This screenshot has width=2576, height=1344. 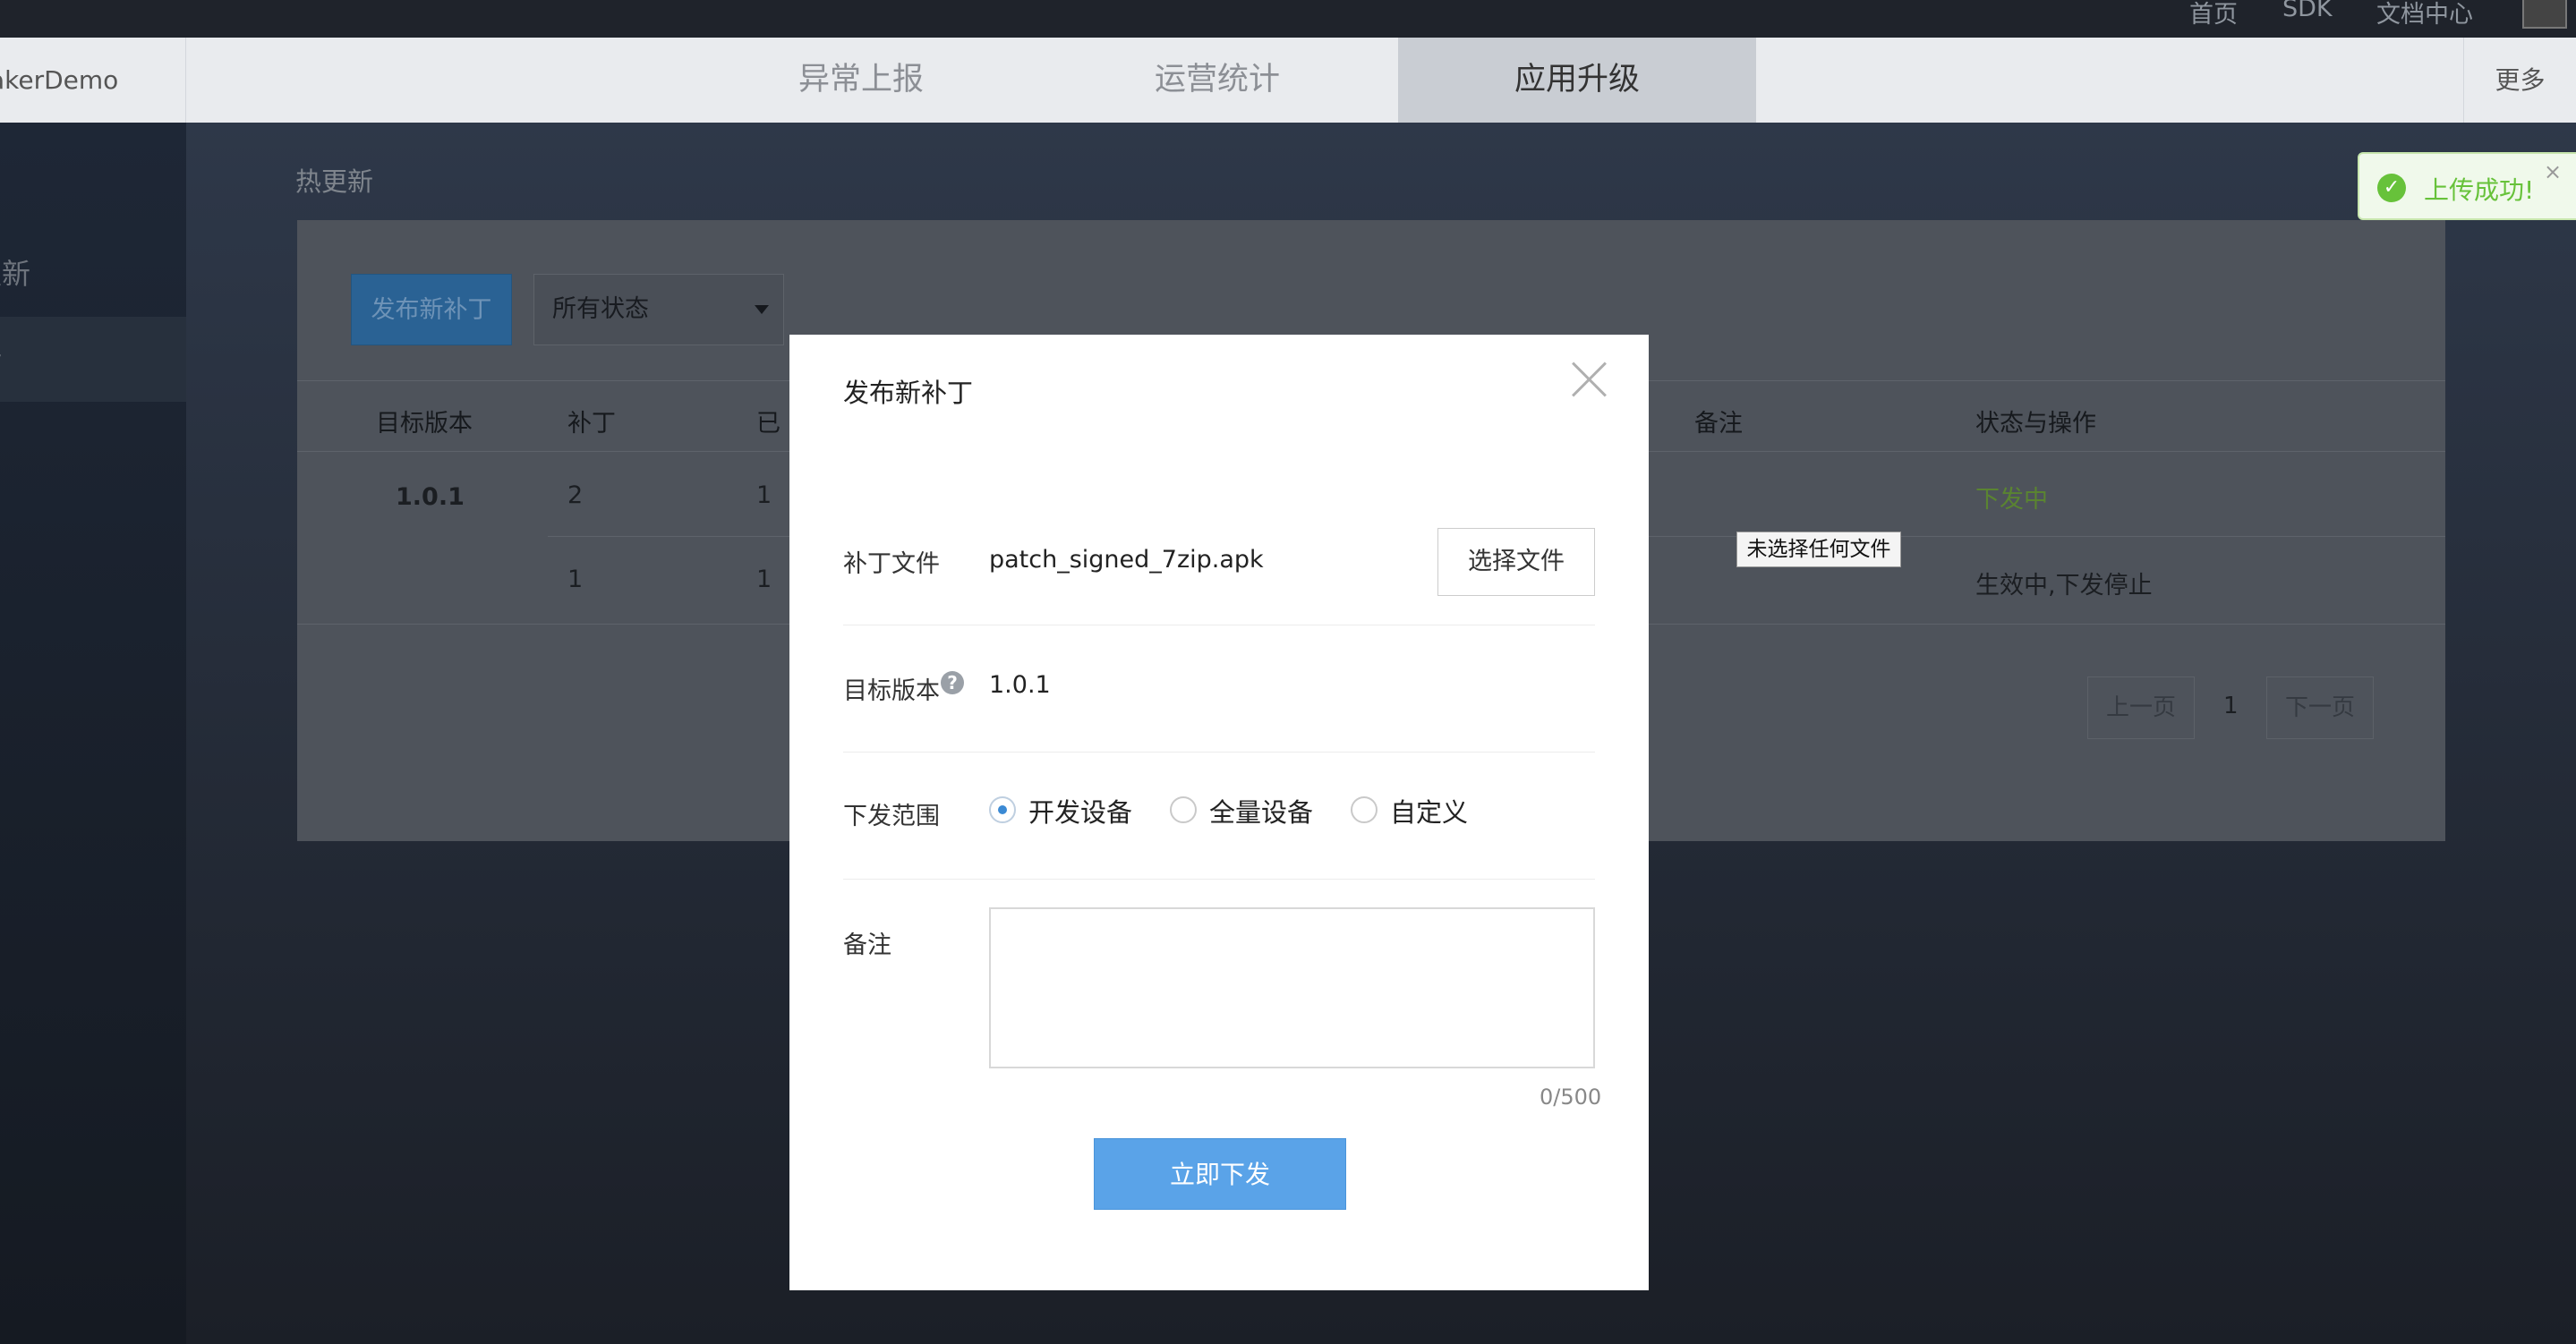 I want to click on scope-option-all: 全量设备, so click(x=1261, y=810).